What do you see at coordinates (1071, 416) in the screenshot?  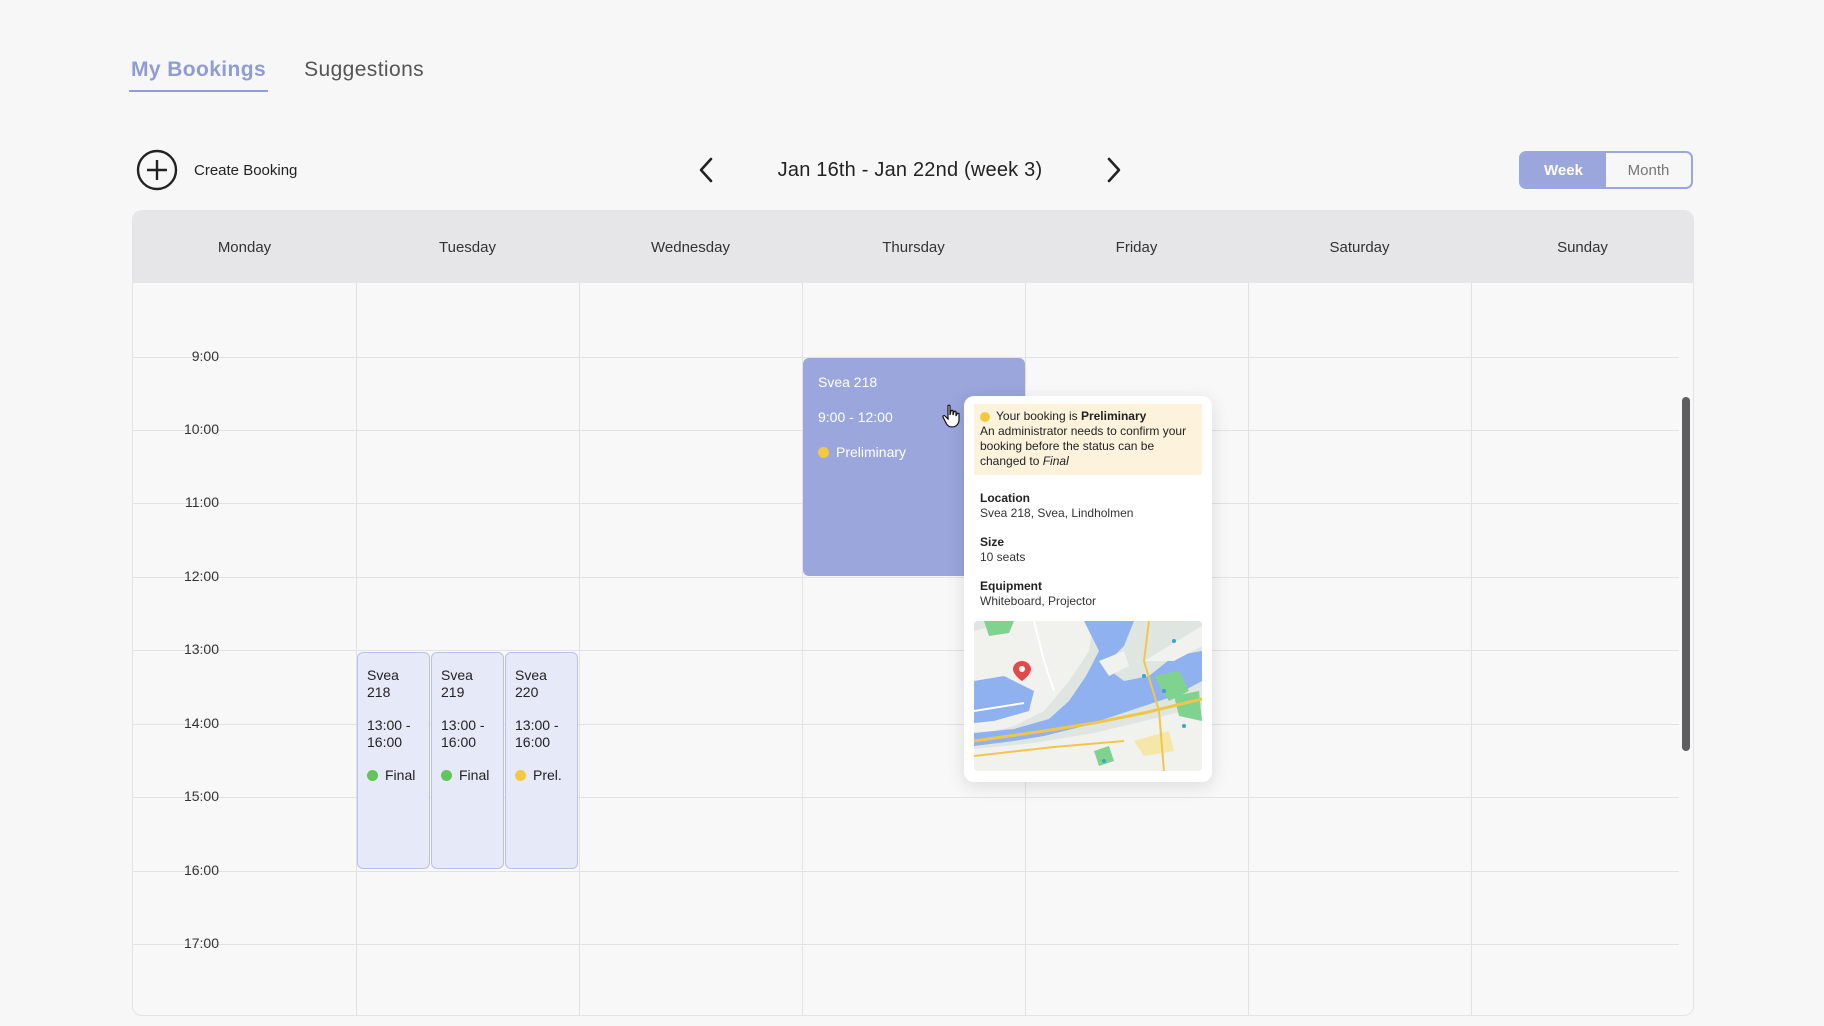 I see `notice-title: Your booking is Preliminary` at bounding box center [1071, 416].